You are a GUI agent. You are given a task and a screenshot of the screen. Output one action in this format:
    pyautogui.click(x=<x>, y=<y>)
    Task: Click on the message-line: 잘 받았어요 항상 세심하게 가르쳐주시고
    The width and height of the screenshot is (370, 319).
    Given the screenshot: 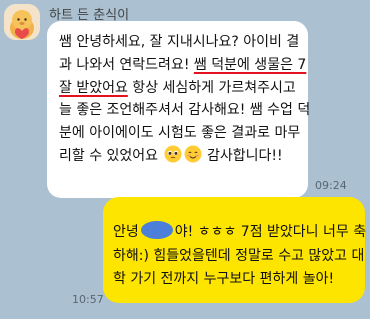 What is the action you would take?
    pyautogui.click(x=177, y=87)
    